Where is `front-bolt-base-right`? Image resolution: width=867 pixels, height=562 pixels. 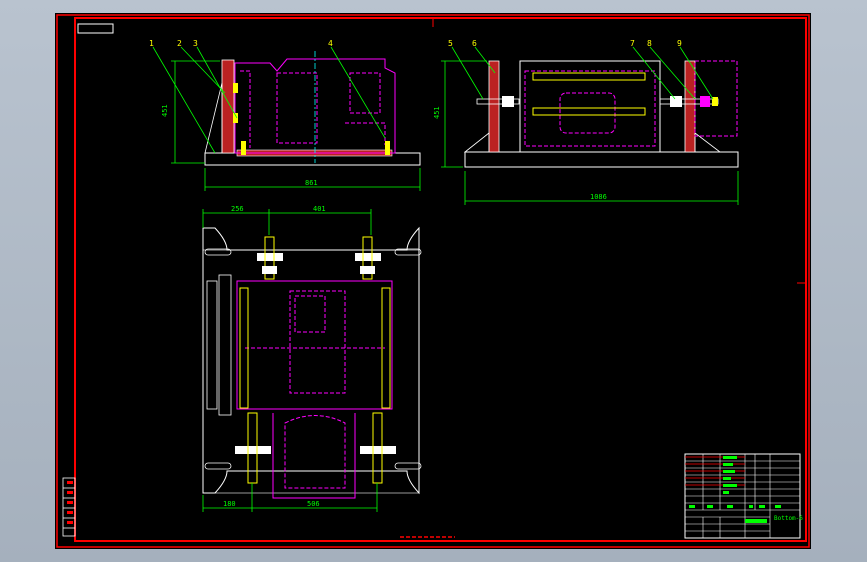
front-bolt-base-right is located at coordinates (387, 148).